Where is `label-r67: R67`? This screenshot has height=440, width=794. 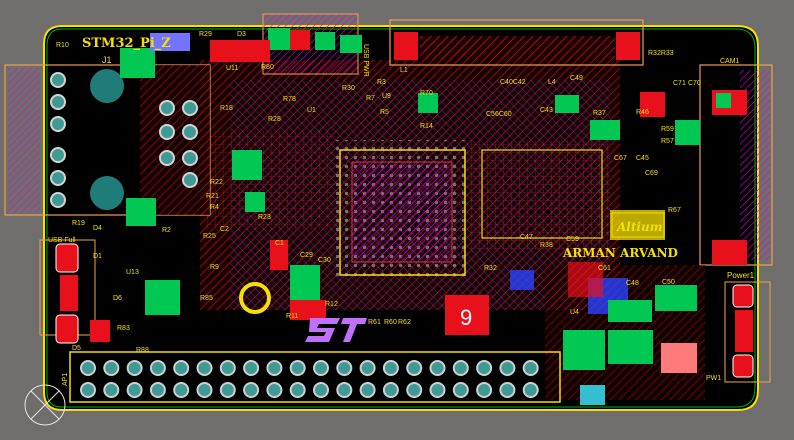
label-r67: R67 is located at coordinates (674, 210).